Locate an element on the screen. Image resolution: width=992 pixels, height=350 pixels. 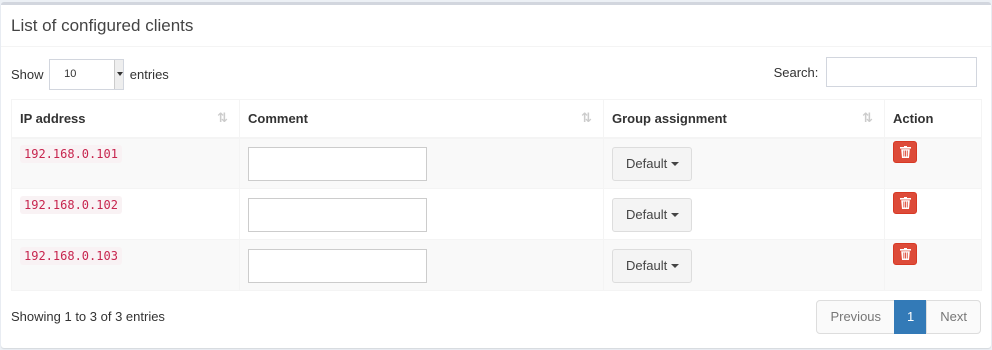
page-1-button: 1 is located at coordinates (911, 317).